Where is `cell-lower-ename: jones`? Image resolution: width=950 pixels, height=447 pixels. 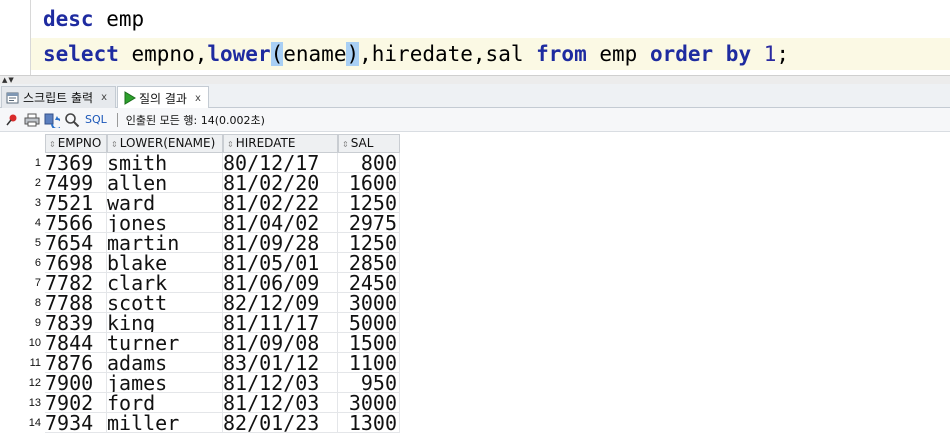 cell-lower-ename: jones is located at coordinates (165, 223).